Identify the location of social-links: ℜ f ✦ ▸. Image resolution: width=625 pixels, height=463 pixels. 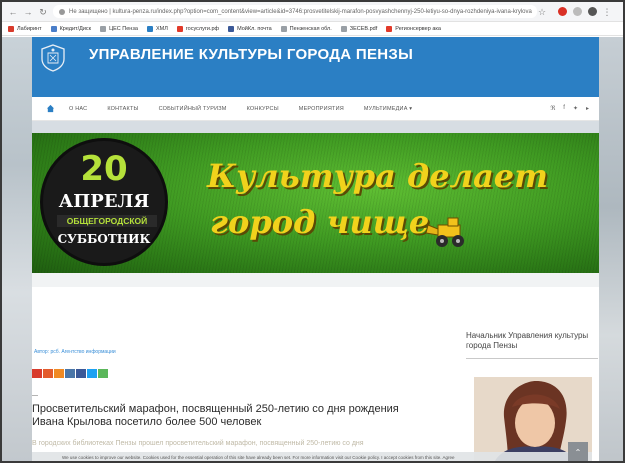
(569, 108).